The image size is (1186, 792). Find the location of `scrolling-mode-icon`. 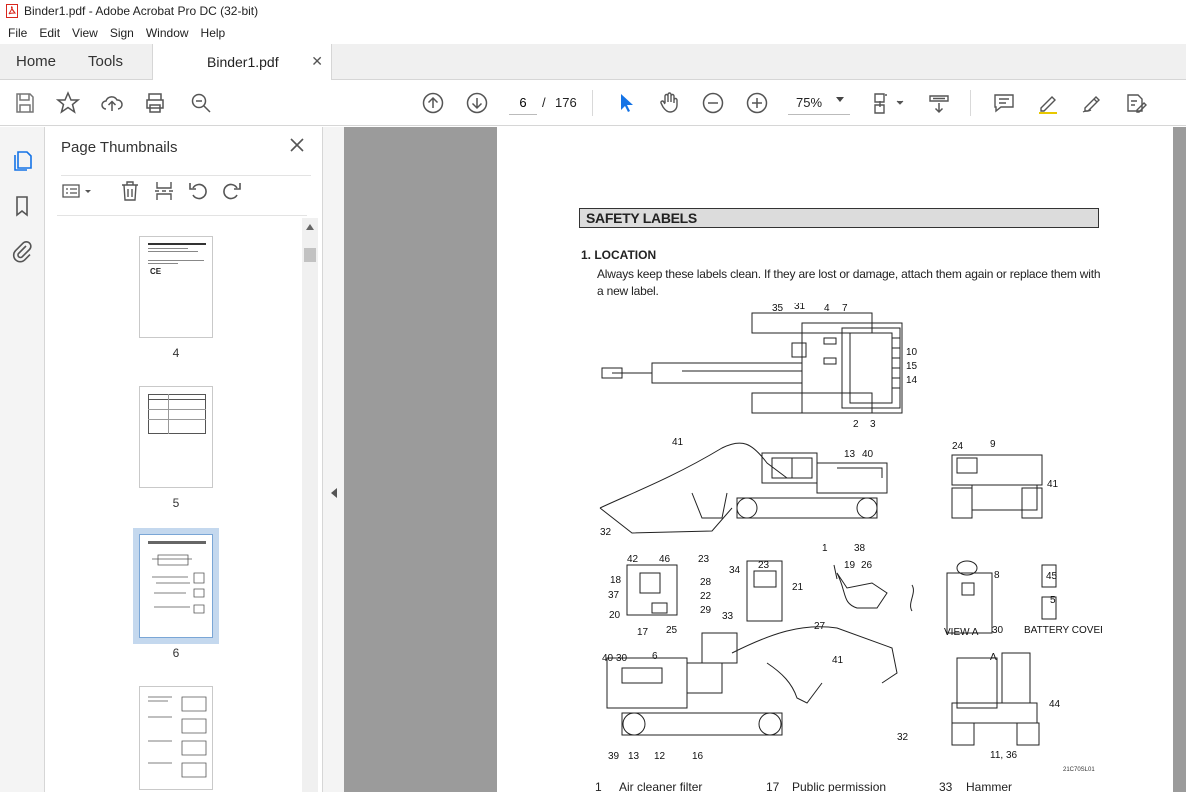

scrolling-mode-icon is located at coordinates (939, 103).